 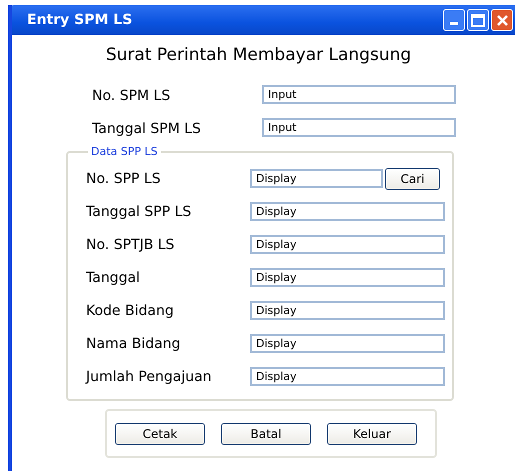 I want to click on window-title: Entry SPM LS, so click(x=79, y=20).